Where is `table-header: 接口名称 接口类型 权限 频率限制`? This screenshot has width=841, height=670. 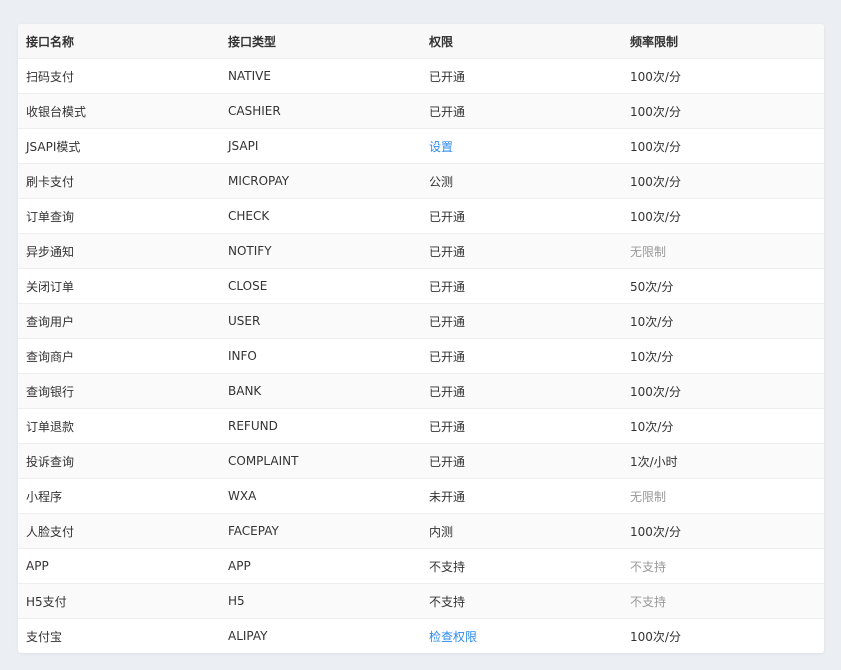
table-header: 接口名称 接口类型 权限 频率限制 is located at coordinates (421, 41).